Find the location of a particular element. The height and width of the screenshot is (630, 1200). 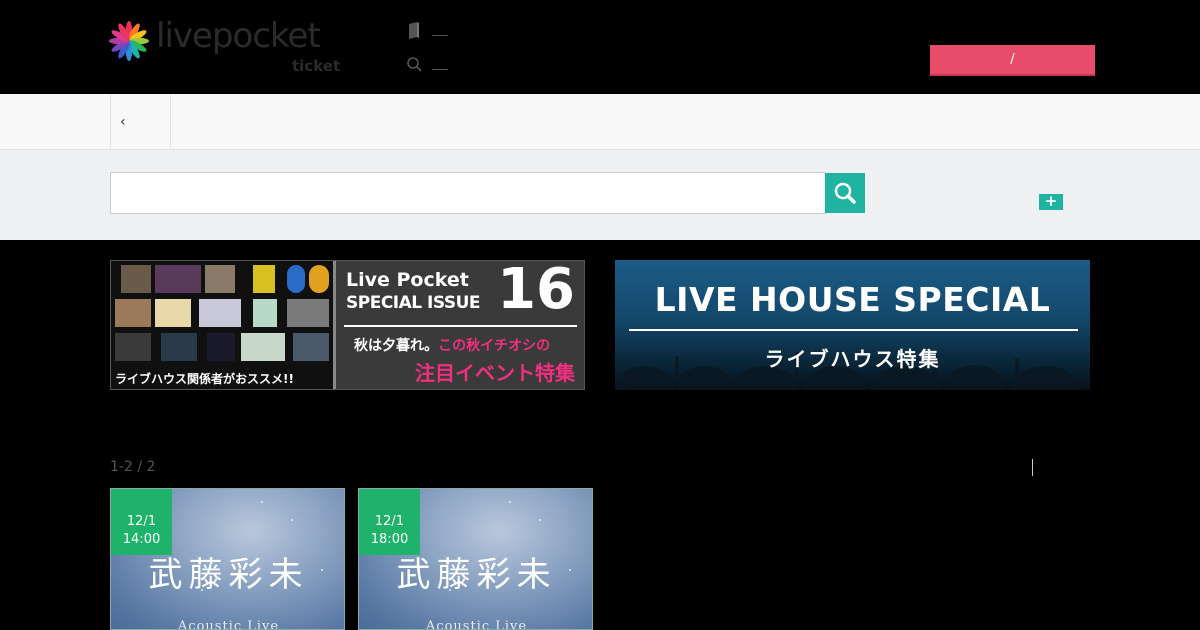

date-badge: 12/1 14:00 is located at coordinates (141, 522).